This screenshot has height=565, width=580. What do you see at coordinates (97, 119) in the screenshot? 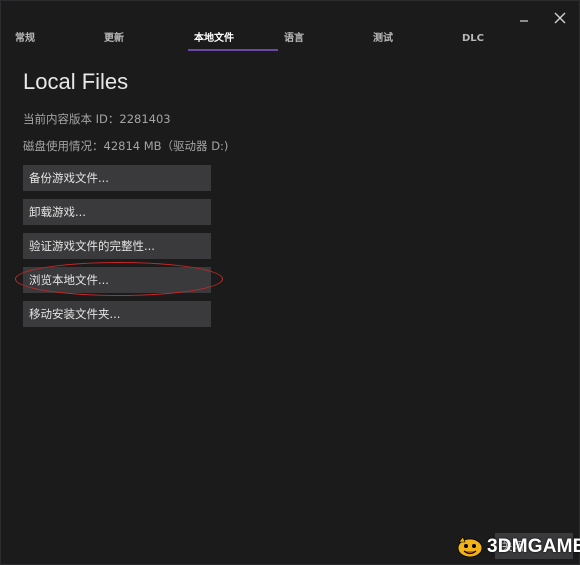
I see `content-version-text: 当前内容版本 ID：2281403` at bounding box center [97, 119].